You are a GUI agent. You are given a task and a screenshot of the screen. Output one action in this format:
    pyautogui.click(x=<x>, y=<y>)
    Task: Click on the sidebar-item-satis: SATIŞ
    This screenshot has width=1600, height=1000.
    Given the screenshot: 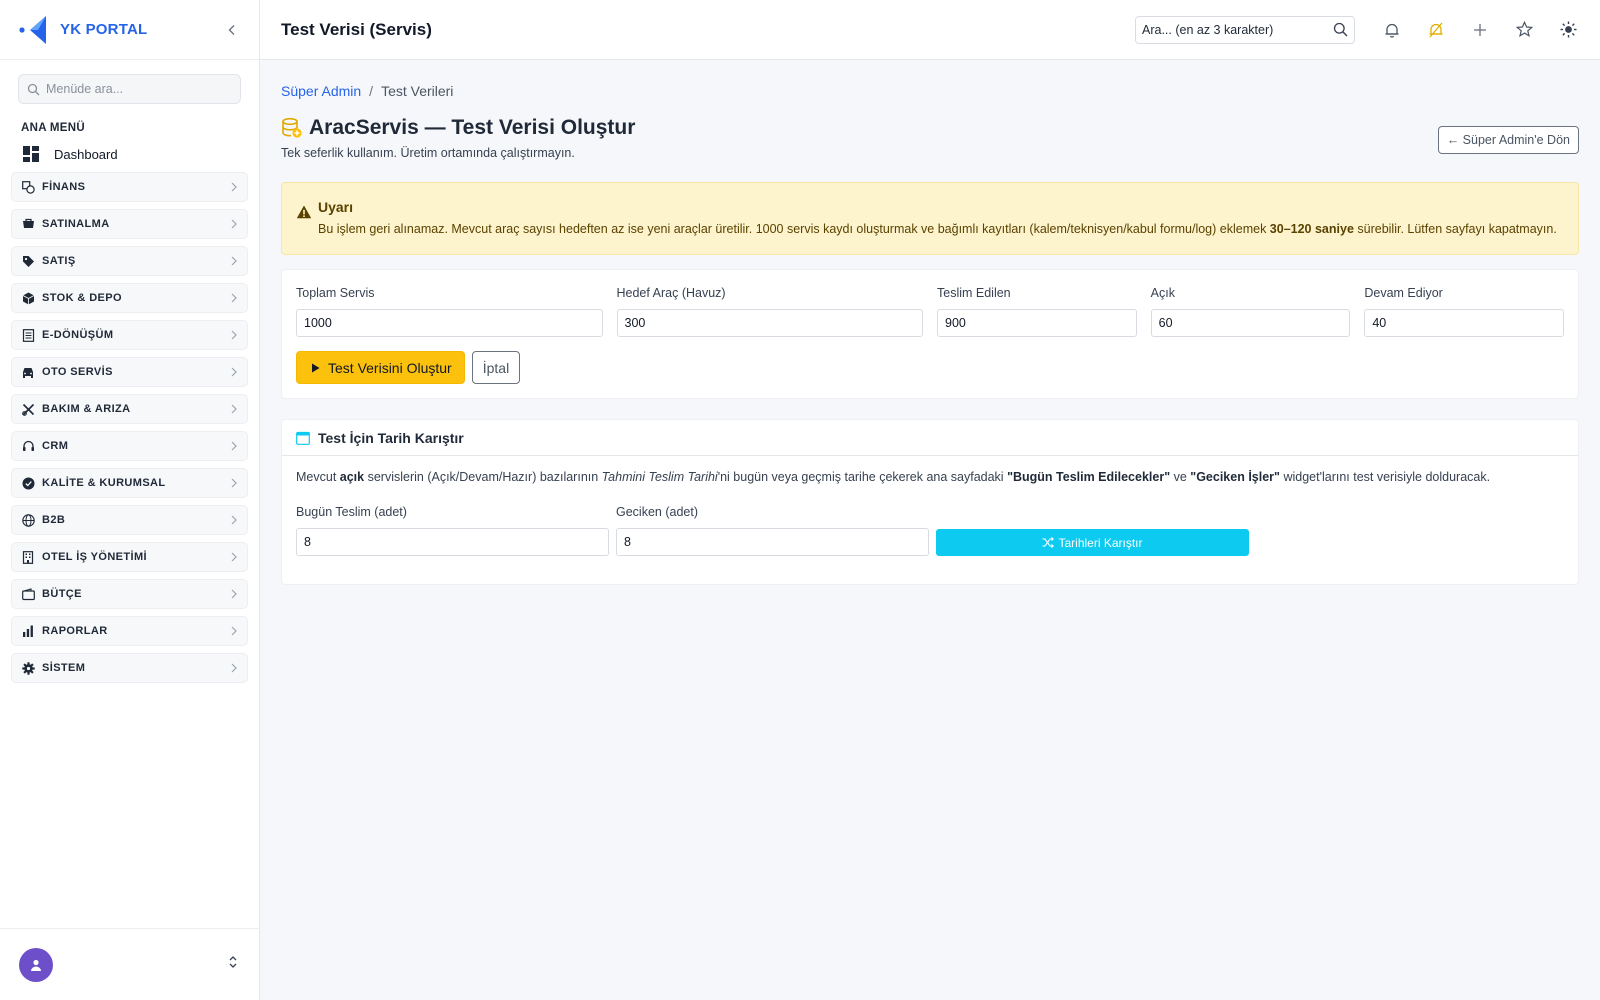 What is the action you would take?
    pyautogui.click(x=129, y=261)
    